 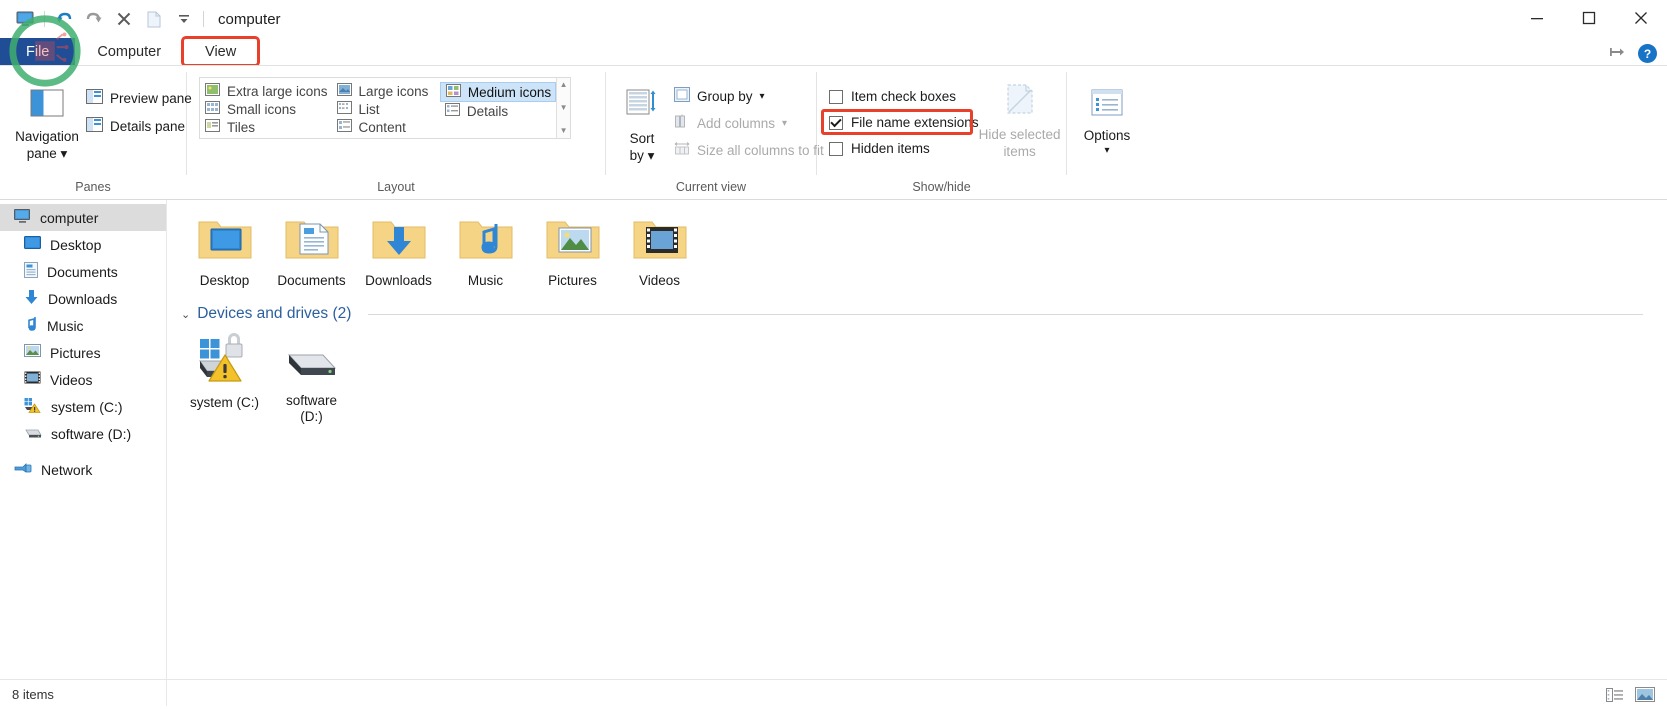 I want to click on layout-option-list: List, so click(x=386, y=109).